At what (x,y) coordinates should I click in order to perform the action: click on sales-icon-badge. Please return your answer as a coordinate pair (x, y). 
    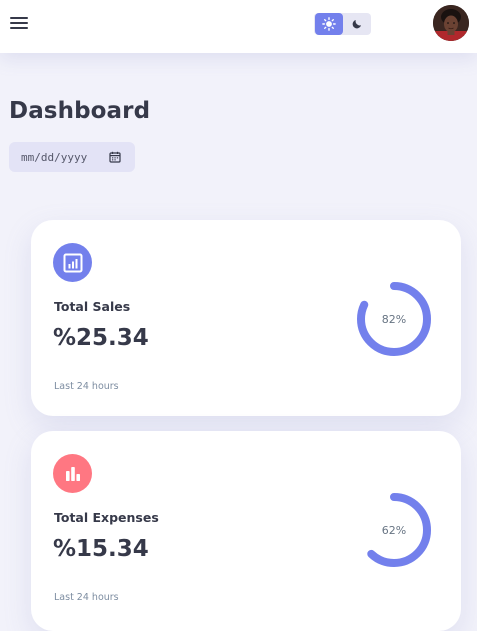
    Looking at the image, I should click on (72, 262).